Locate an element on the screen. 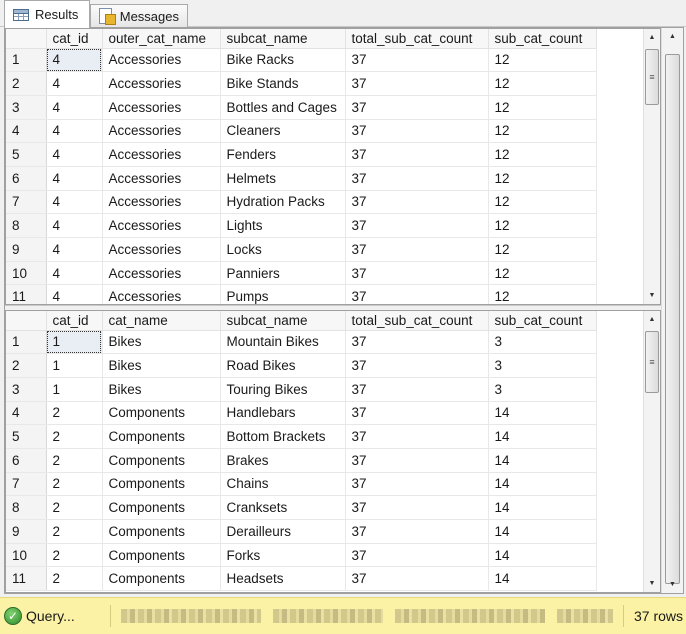 The image size is (686, 634). table-row: 3 4 Accessories Bottles and Cages 37 12 is located at coordinates (301, 107).